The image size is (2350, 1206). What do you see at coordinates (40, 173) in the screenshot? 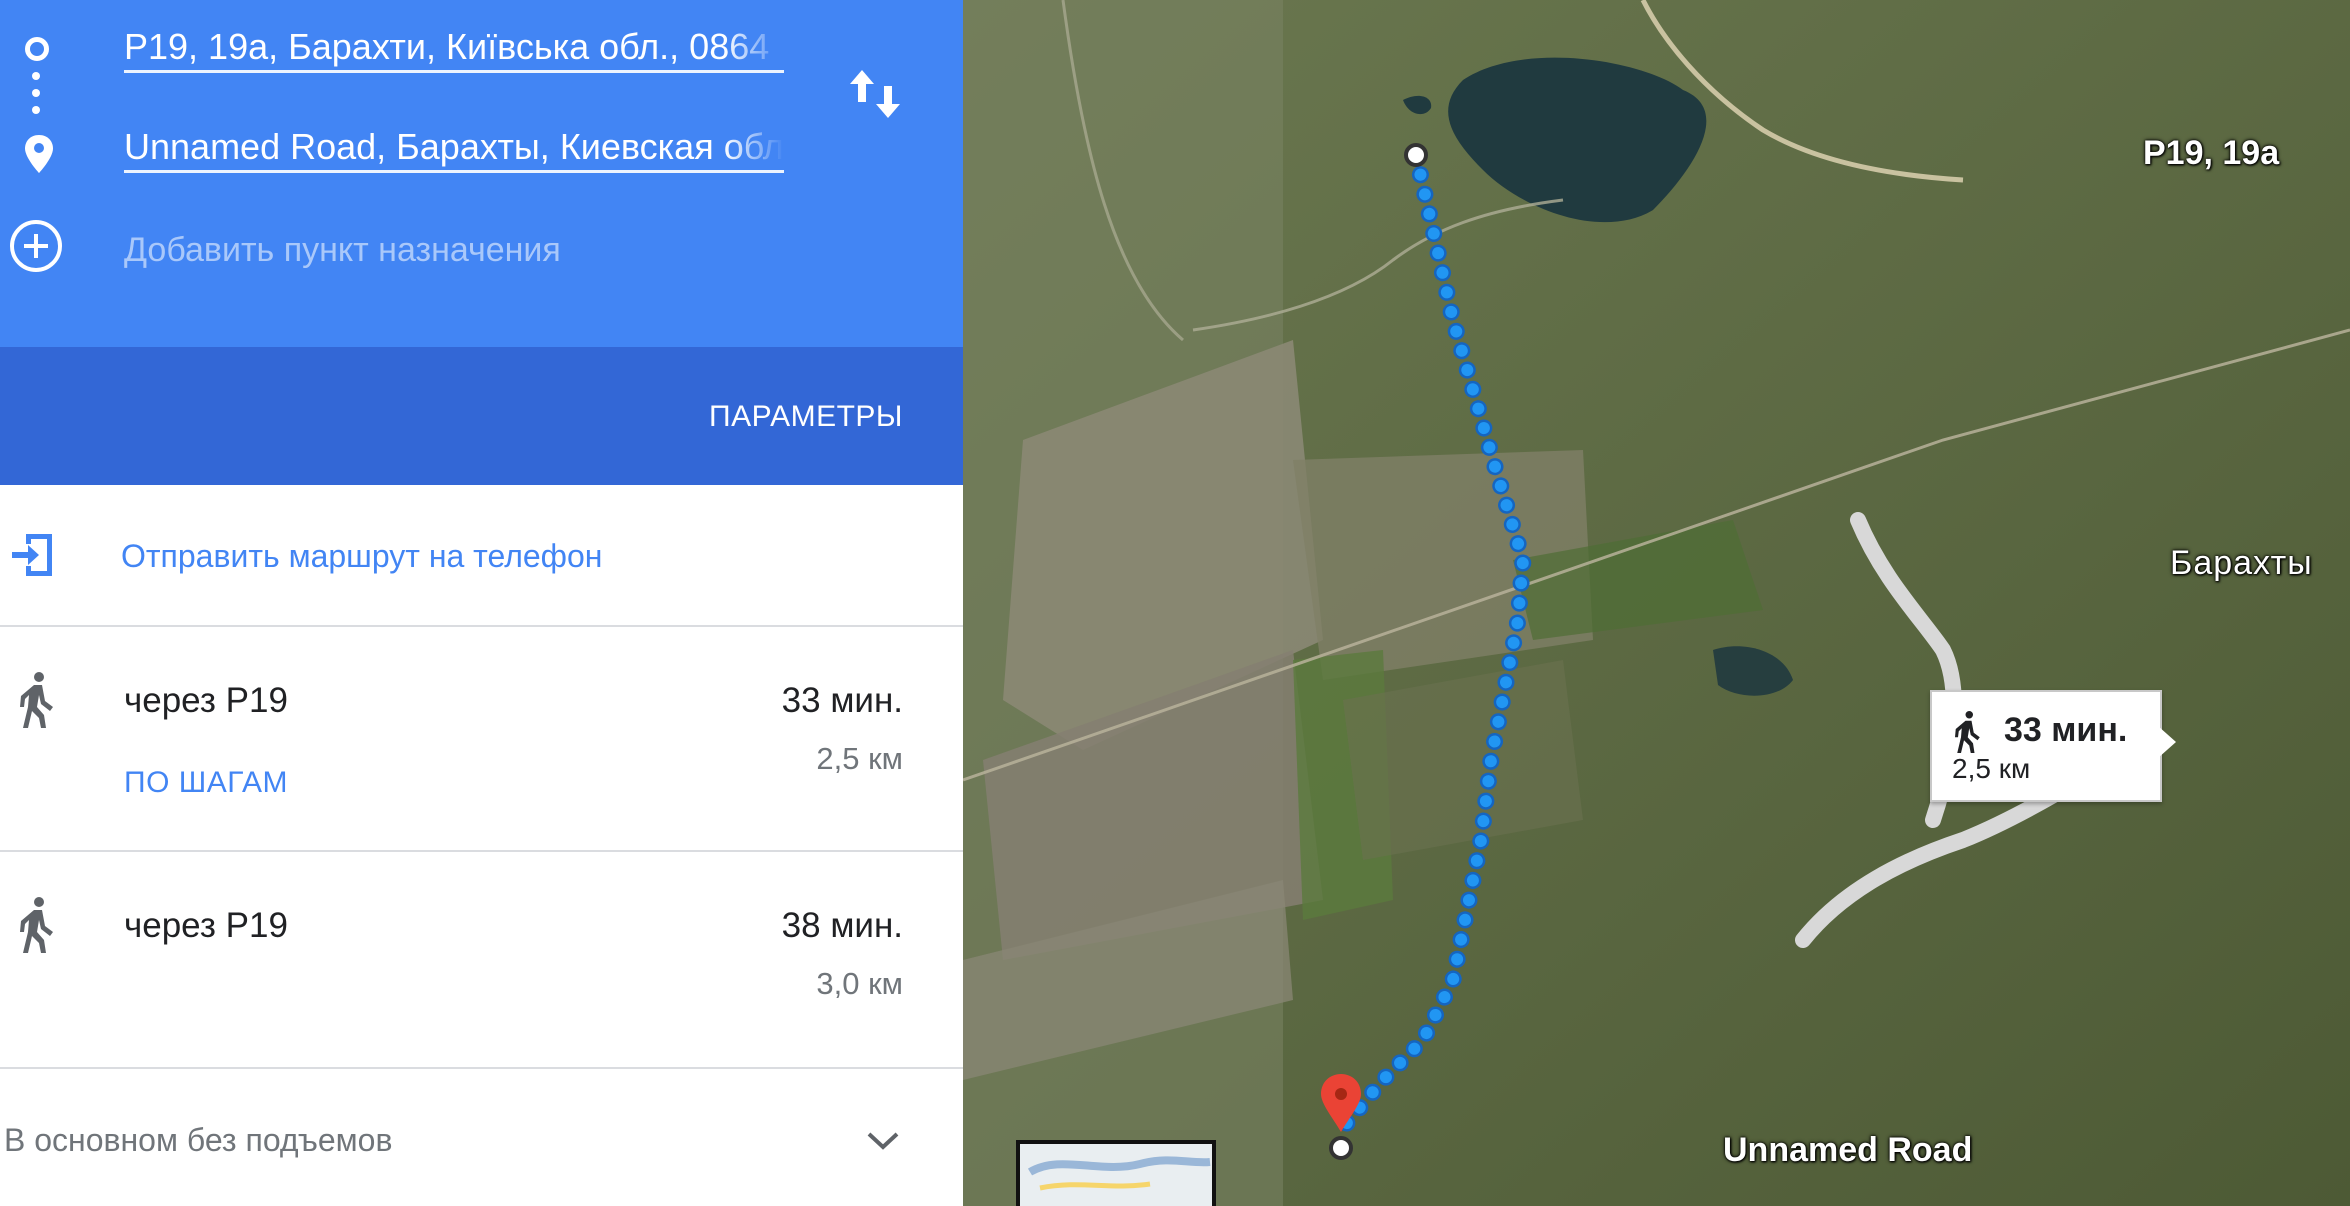
I see `route-waypoint-icons` at bounding box center [40, 173].